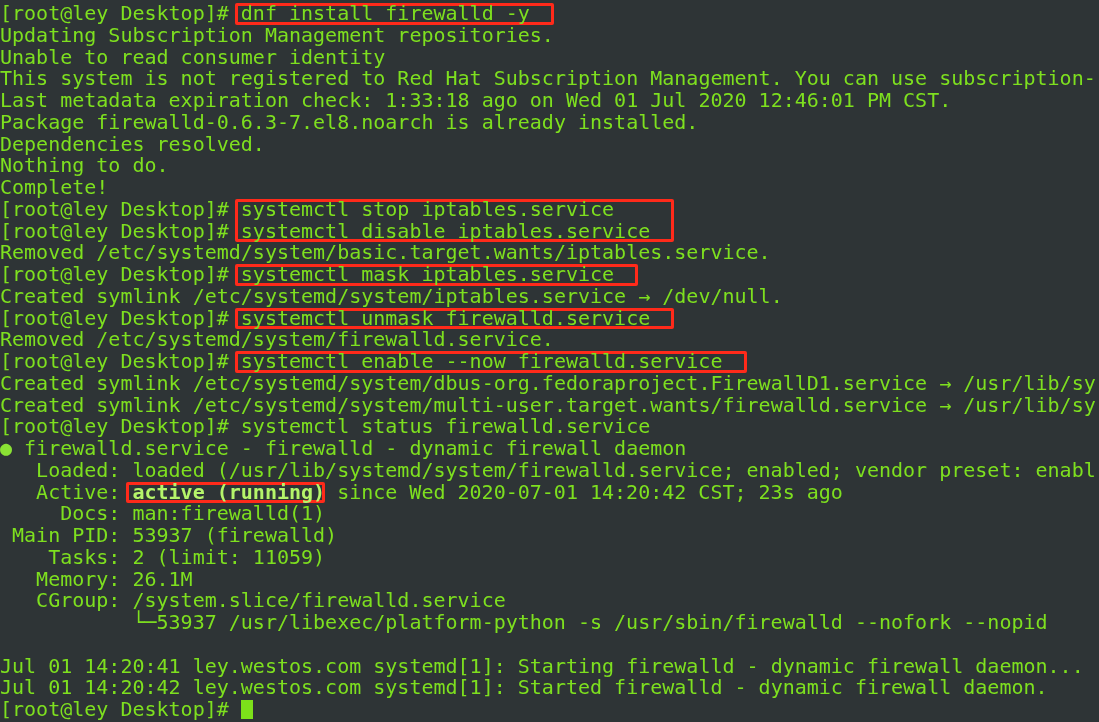 The height and width of the screenshot is (722, 1099). What do you see at coordinates (350, 122) in the screenshot?
I see `output-line: Package firewalld-0.6.3-7.el8.noarch is already installed.` at bounding box center [350, 122].